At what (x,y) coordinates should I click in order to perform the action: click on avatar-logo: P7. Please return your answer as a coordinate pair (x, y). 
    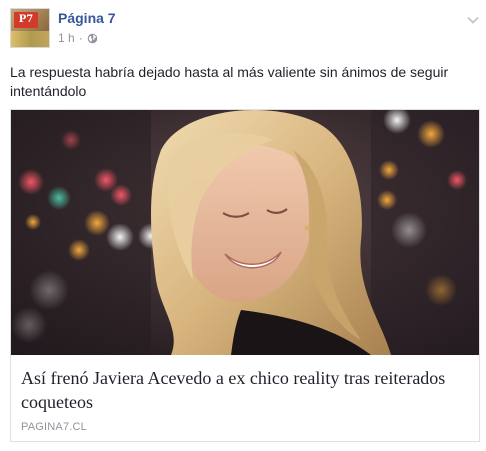
    Looking at the image, I should click on (26, 20).